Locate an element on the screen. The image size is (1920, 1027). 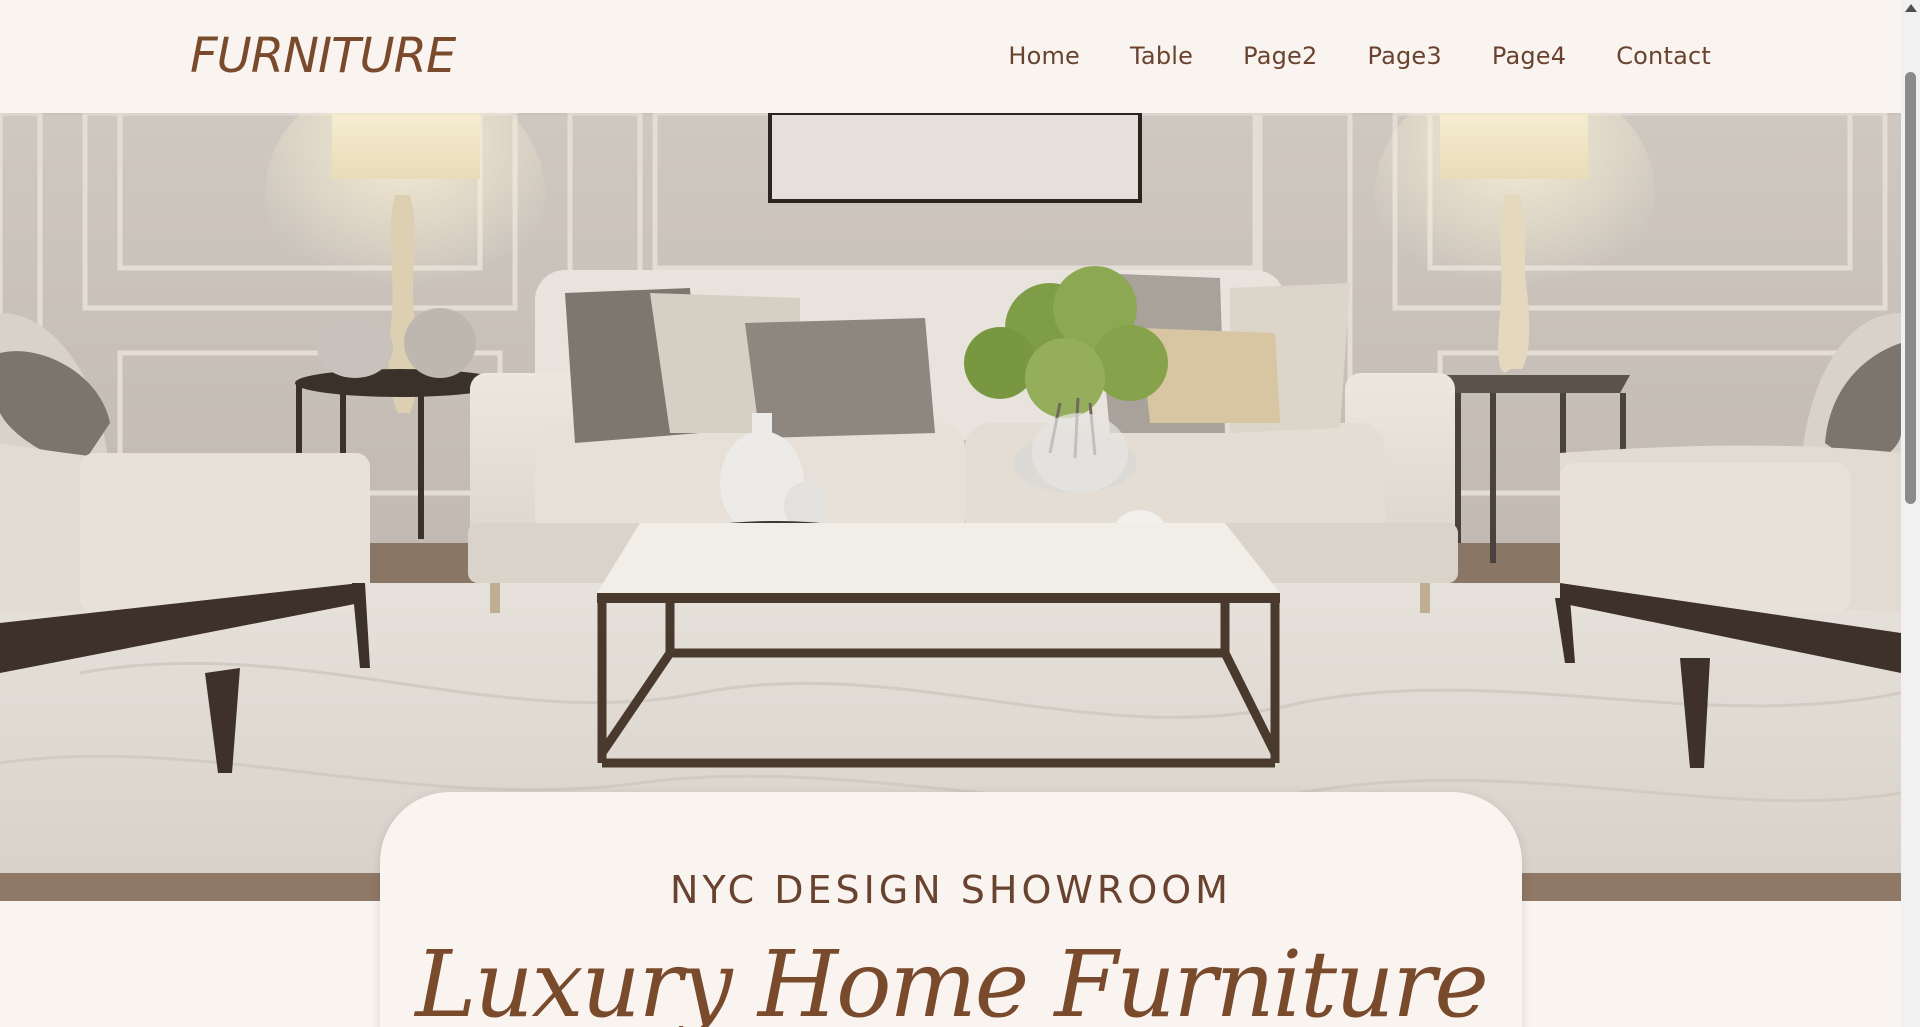
nav-page3: Page3 is located at coordinates (1404, 56).